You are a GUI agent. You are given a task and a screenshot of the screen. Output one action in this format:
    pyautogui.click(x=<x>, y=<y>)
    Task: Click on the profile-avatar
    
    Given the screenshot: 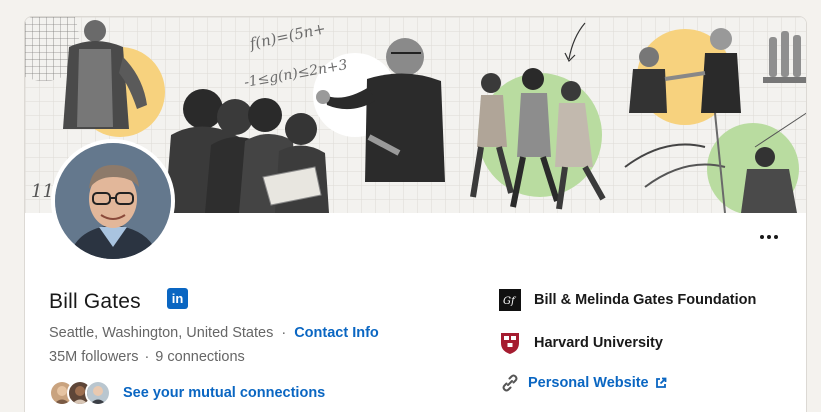 What is the action you would take?
    pyautogui.click(x=113, y=201)
    